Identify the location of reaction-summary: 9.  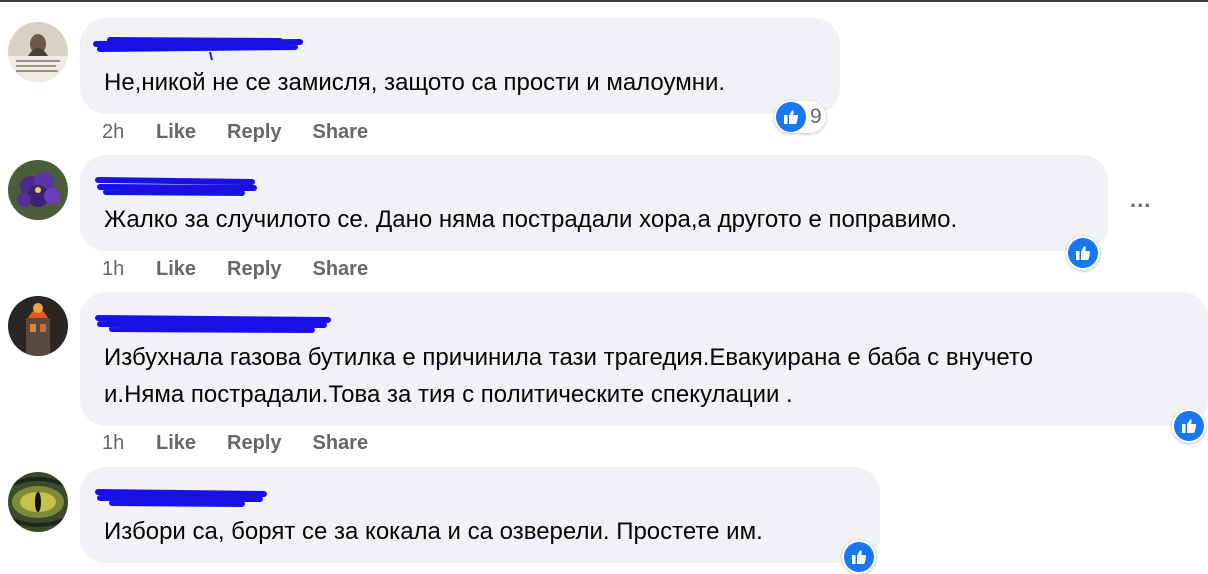
(800, 117).